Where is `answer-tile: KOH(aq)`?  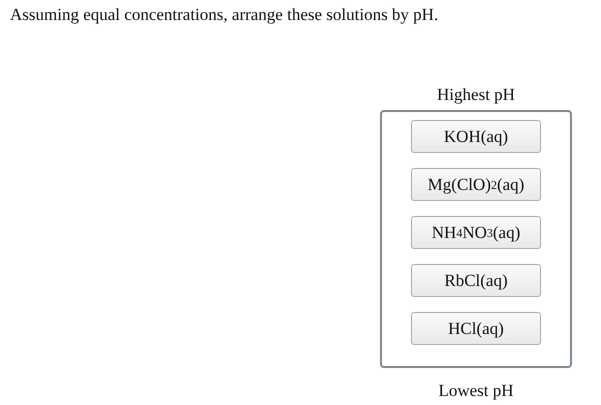
answer-tile: KOH(aq) is located at coordinates (476, 136).